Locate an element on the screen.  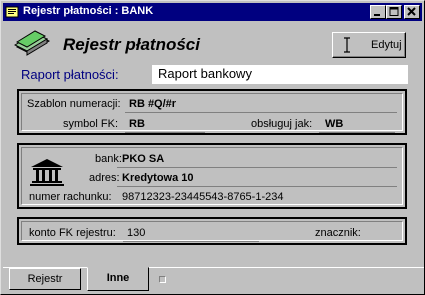
app-icon is located at coordinates (12, 12).